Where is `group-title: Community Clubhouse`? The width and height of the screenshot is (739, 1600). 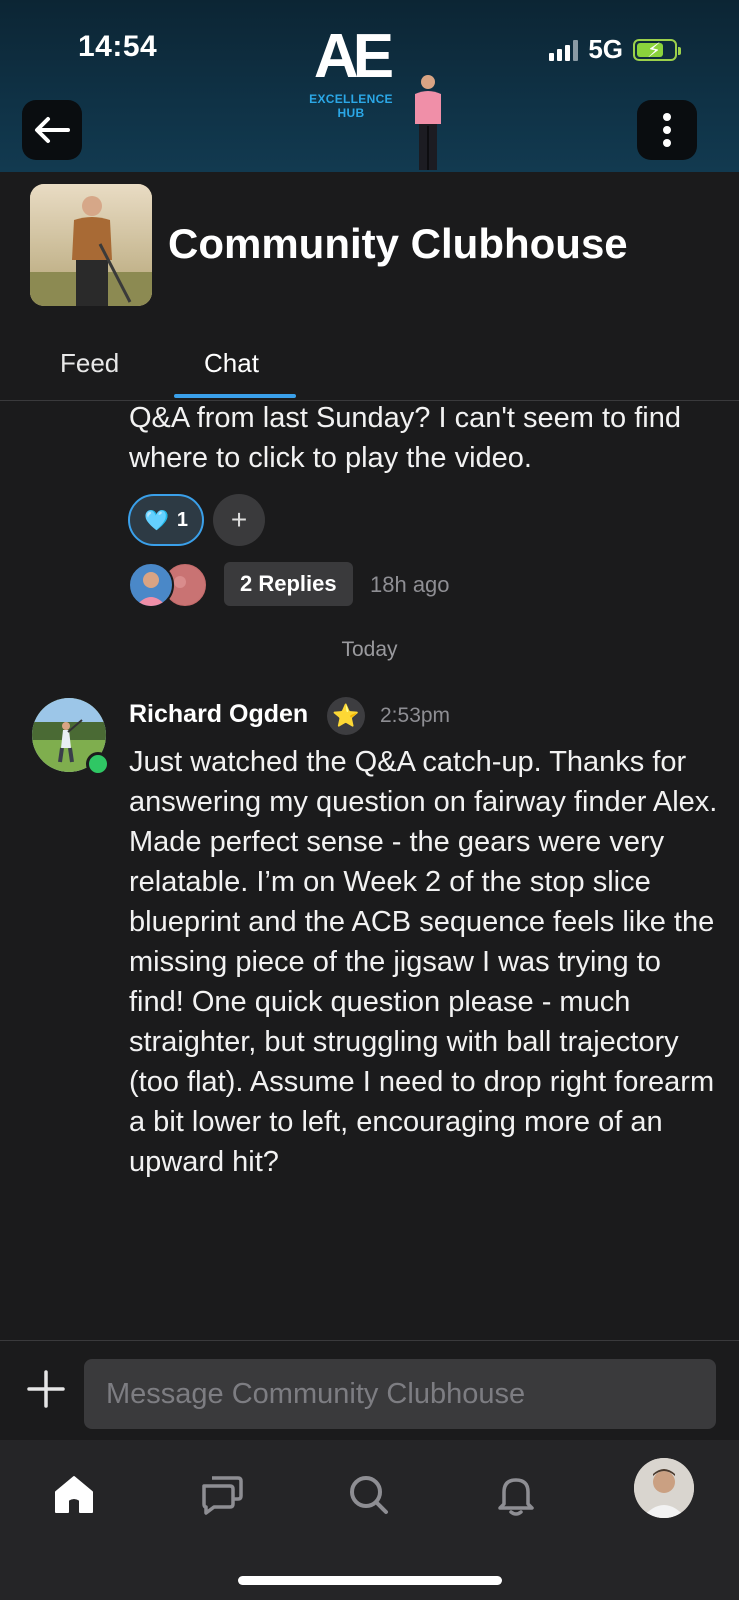 group-title: Community Clubhouse is located at coordinates (398, 243).